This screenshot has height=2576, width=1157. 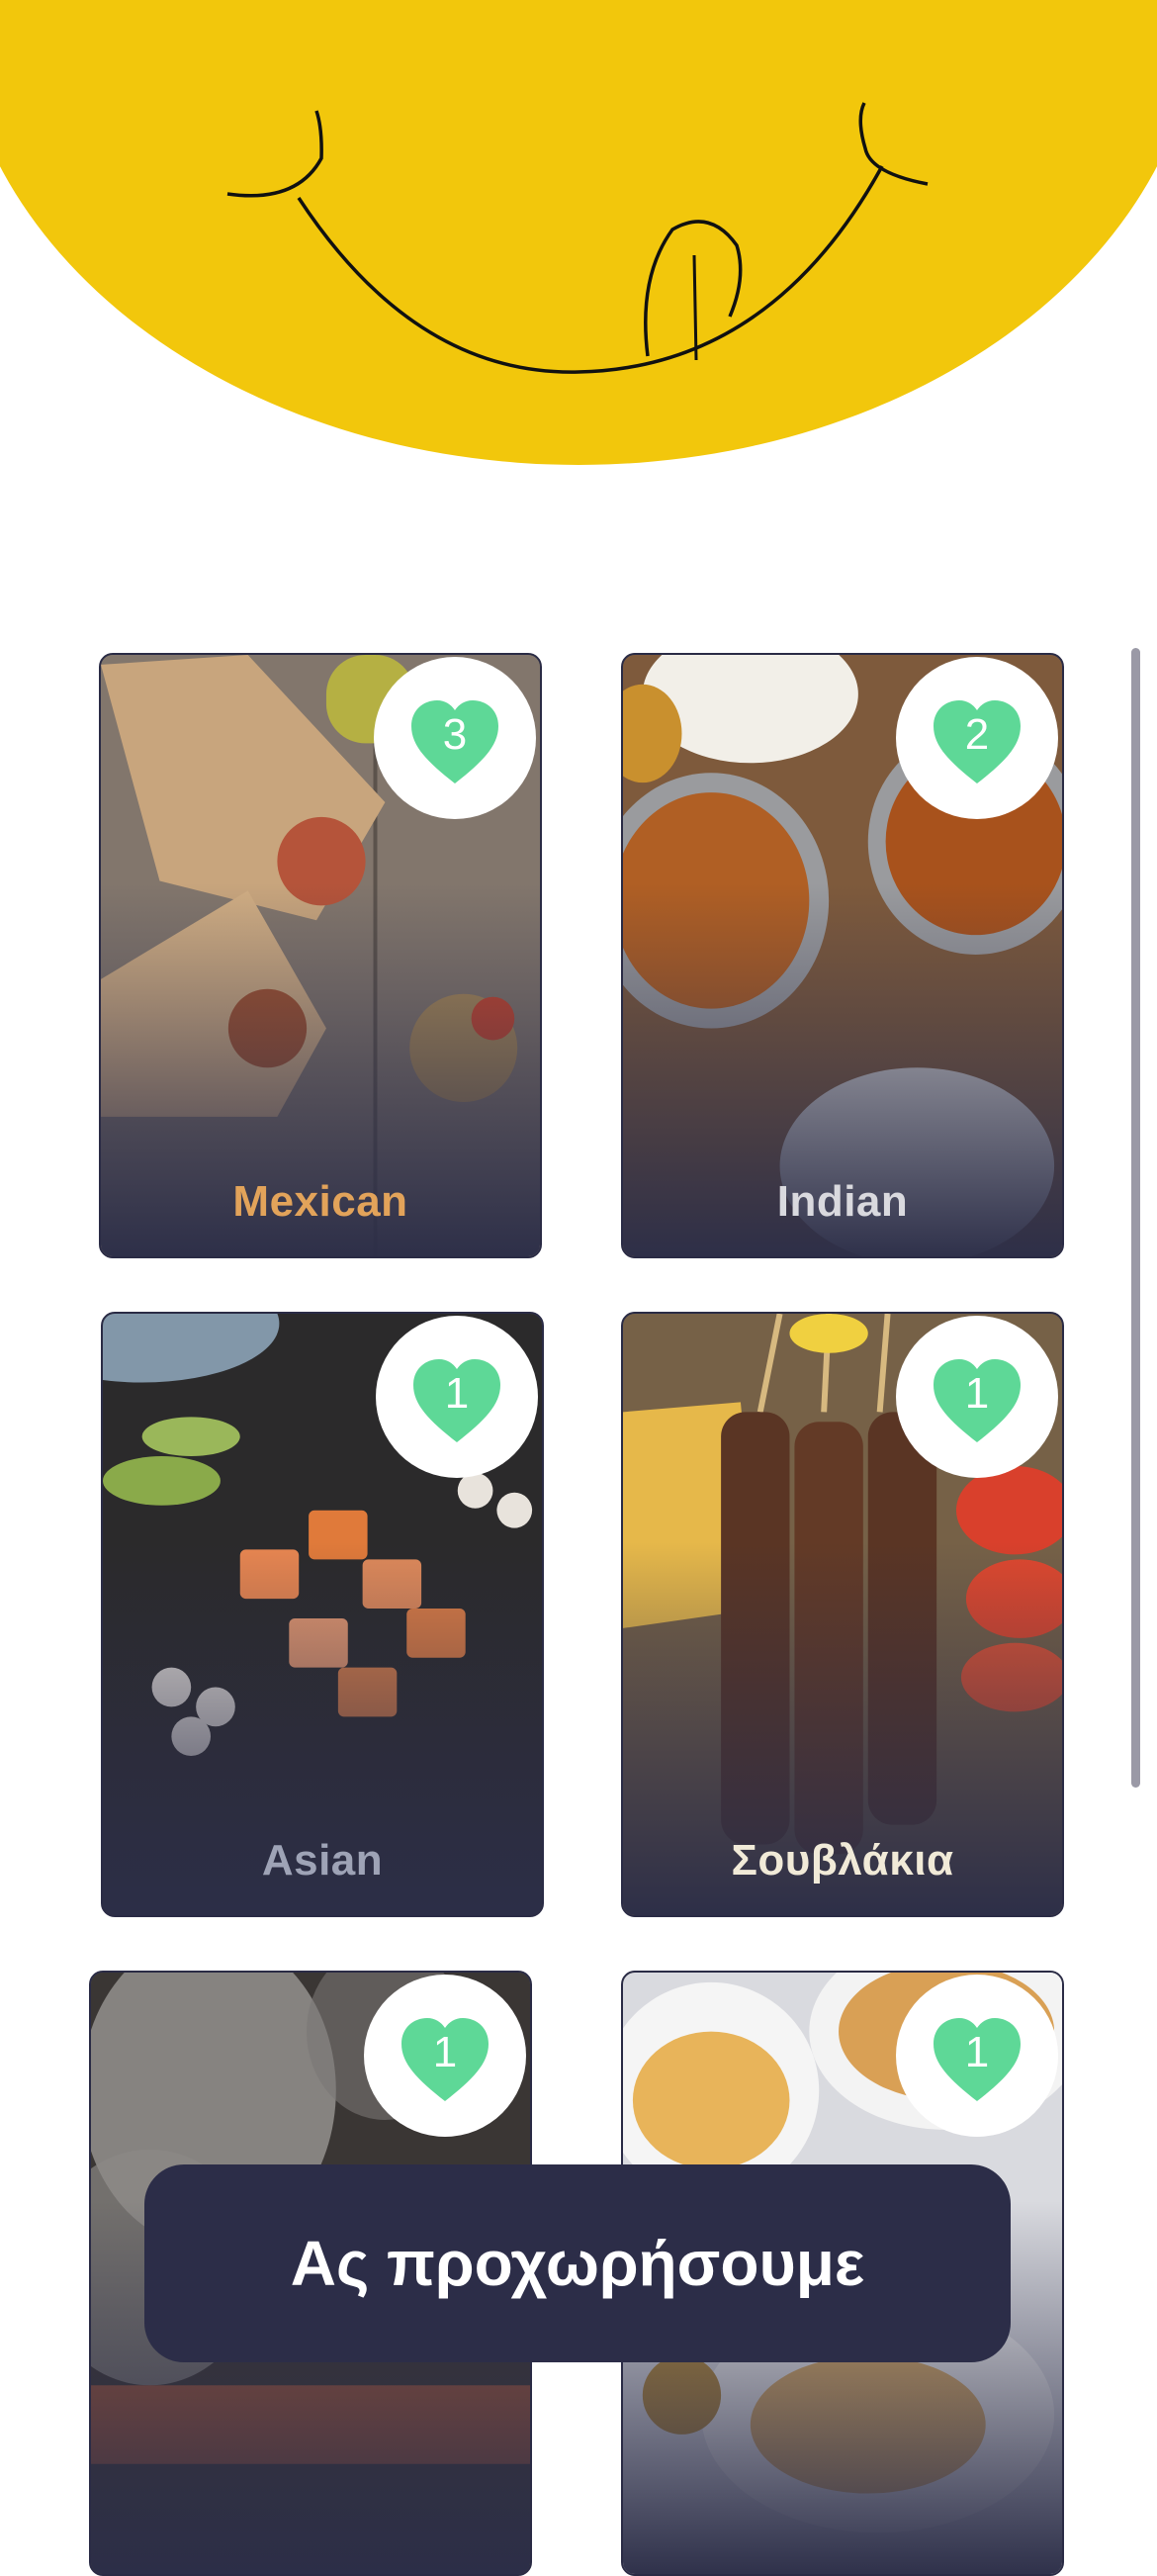 What do you see at coordinates (320, 956) in the screenshot?
I see `category-card-mexican: 3 Mexican` at bounding box center [320, 956].